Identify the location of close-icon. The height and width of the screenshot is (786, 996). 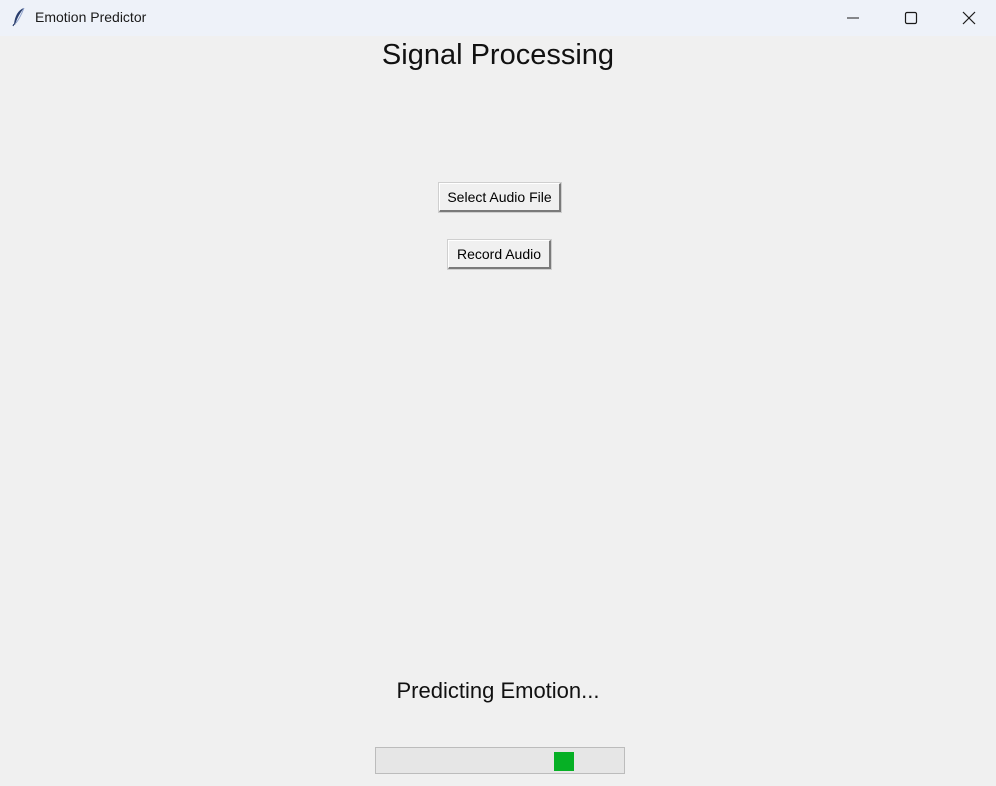
(969, 18).